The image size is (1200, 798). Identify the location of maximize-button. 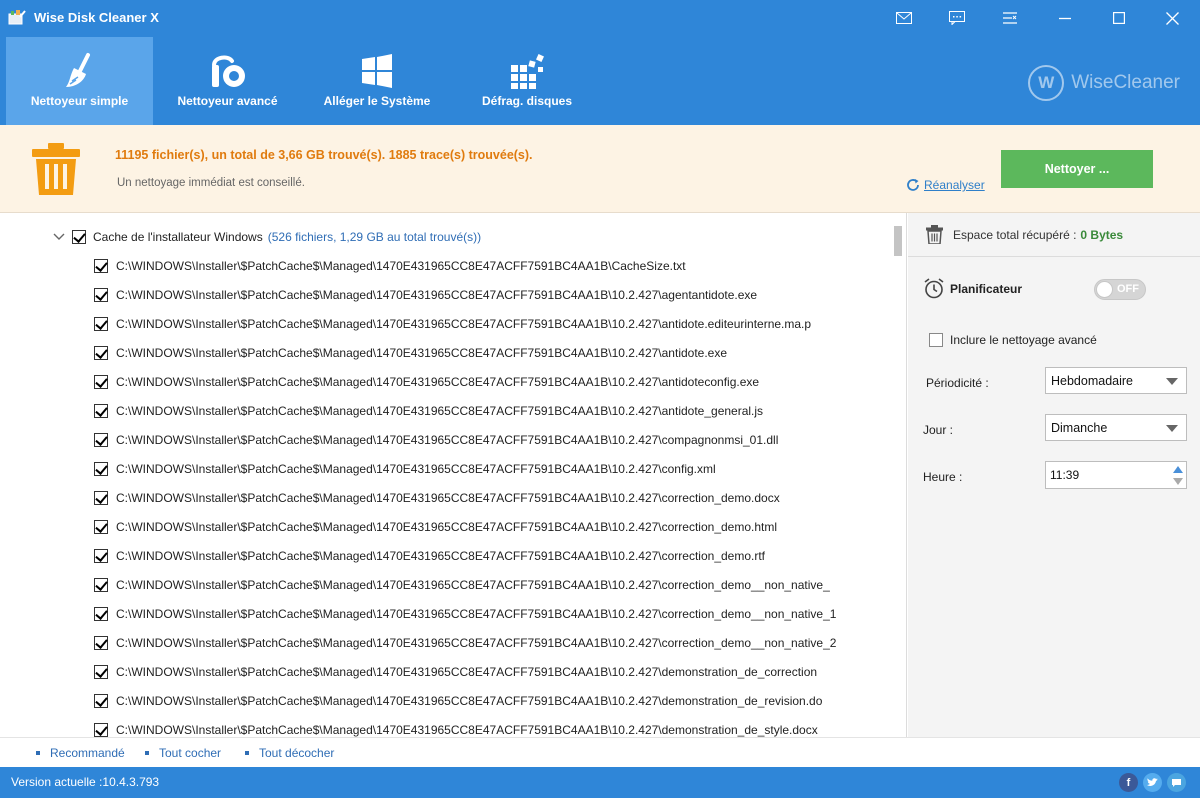
(1119, 18).